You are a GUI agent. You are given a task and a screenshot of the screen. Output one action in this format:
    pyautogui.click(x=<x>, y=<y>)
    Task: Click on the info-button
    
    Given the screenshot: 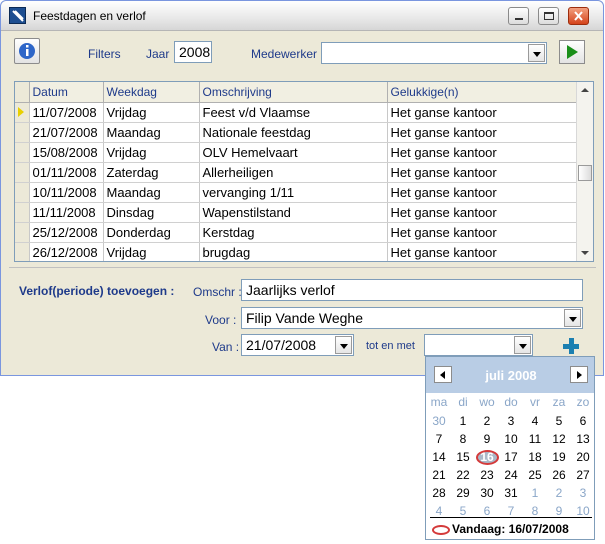 What is the action you would take?
    pyautogui.click(x=27, y=51)
    